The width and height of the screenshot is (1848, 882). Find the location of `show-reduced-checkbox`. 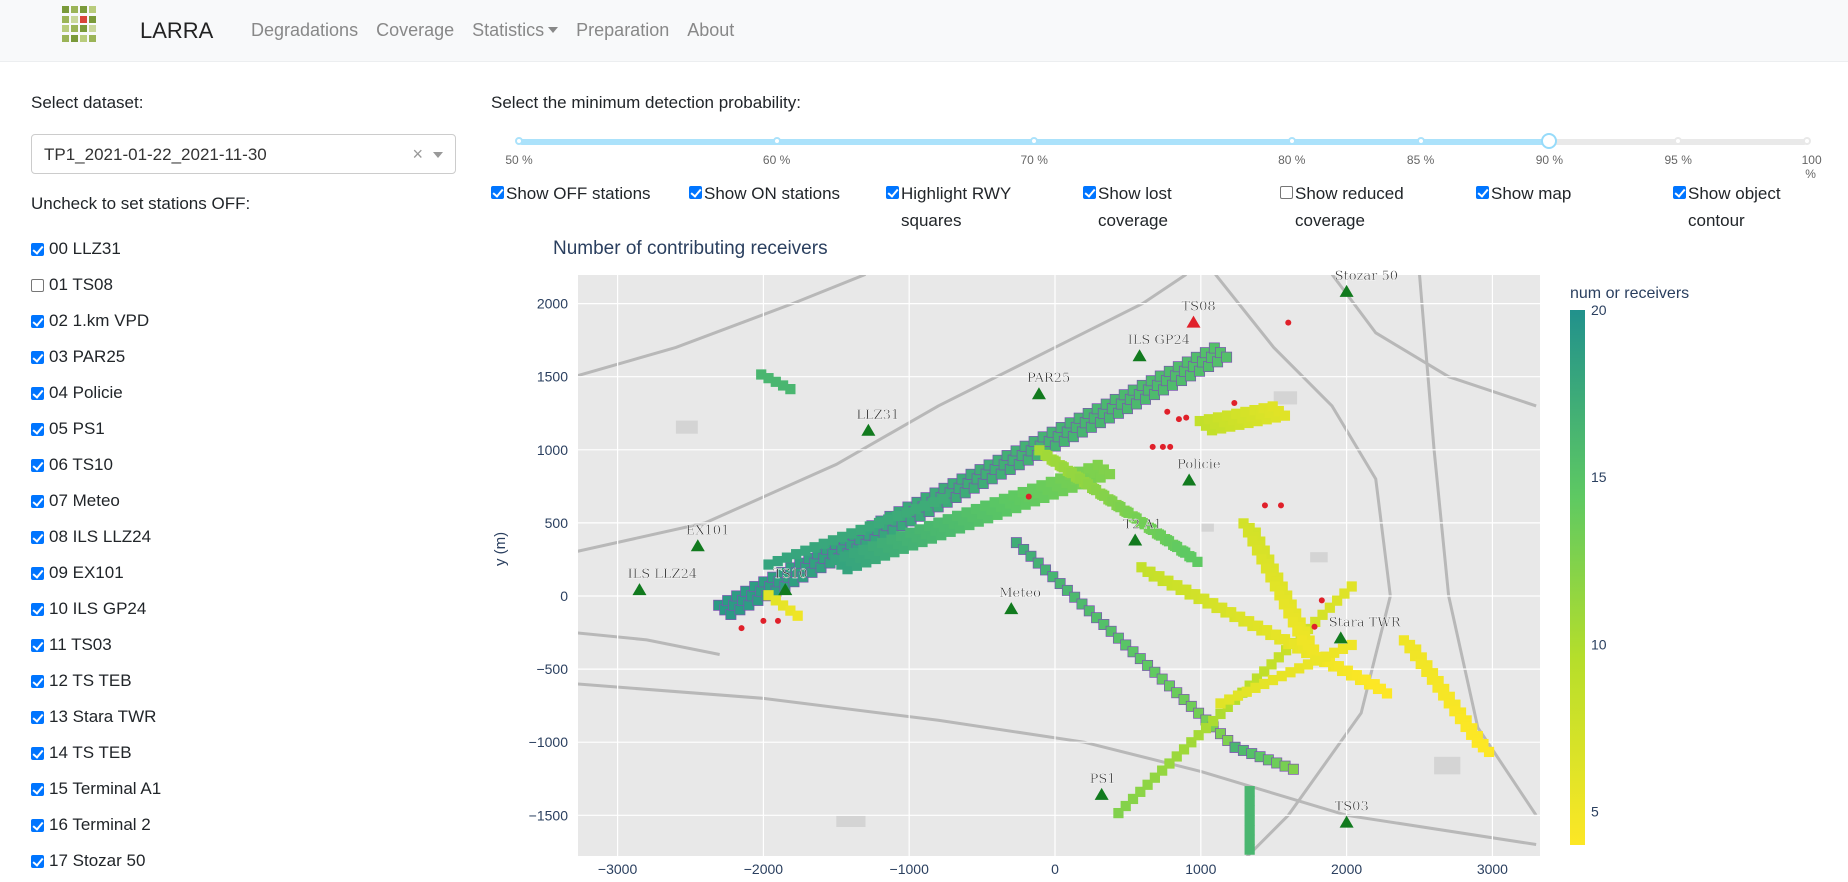

show-reduced-checkbox is located at coordinates (1286, 192).